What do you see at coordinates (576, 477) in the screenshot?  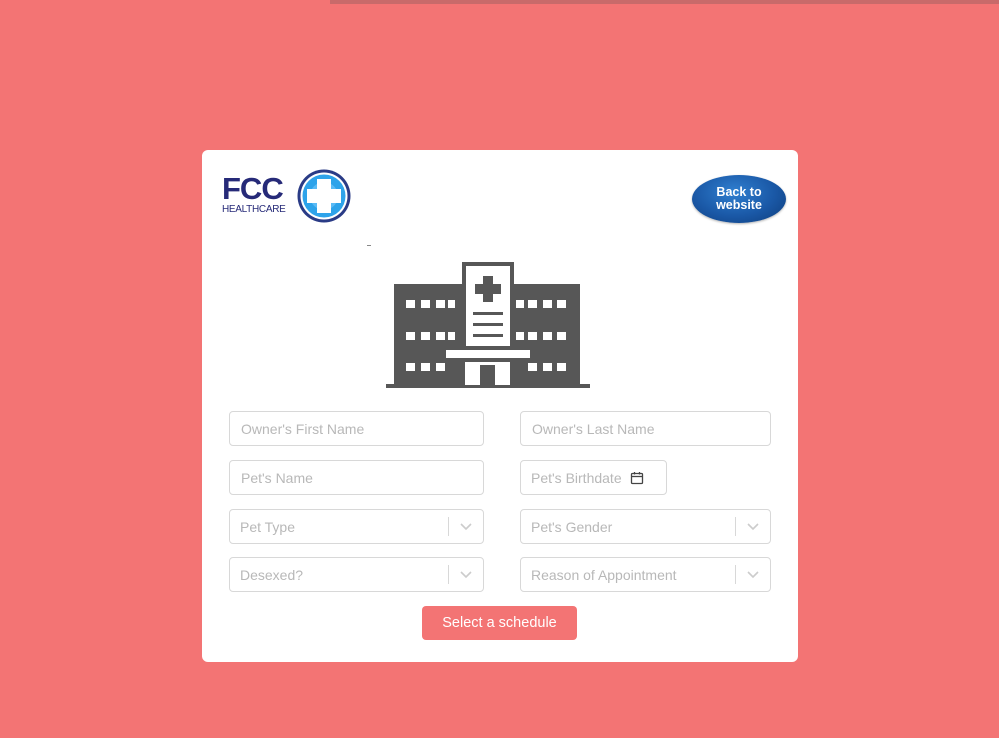 I see `pet-birthdate-placeholder: Pet's Birthdate` at bounding box center [576, 477].